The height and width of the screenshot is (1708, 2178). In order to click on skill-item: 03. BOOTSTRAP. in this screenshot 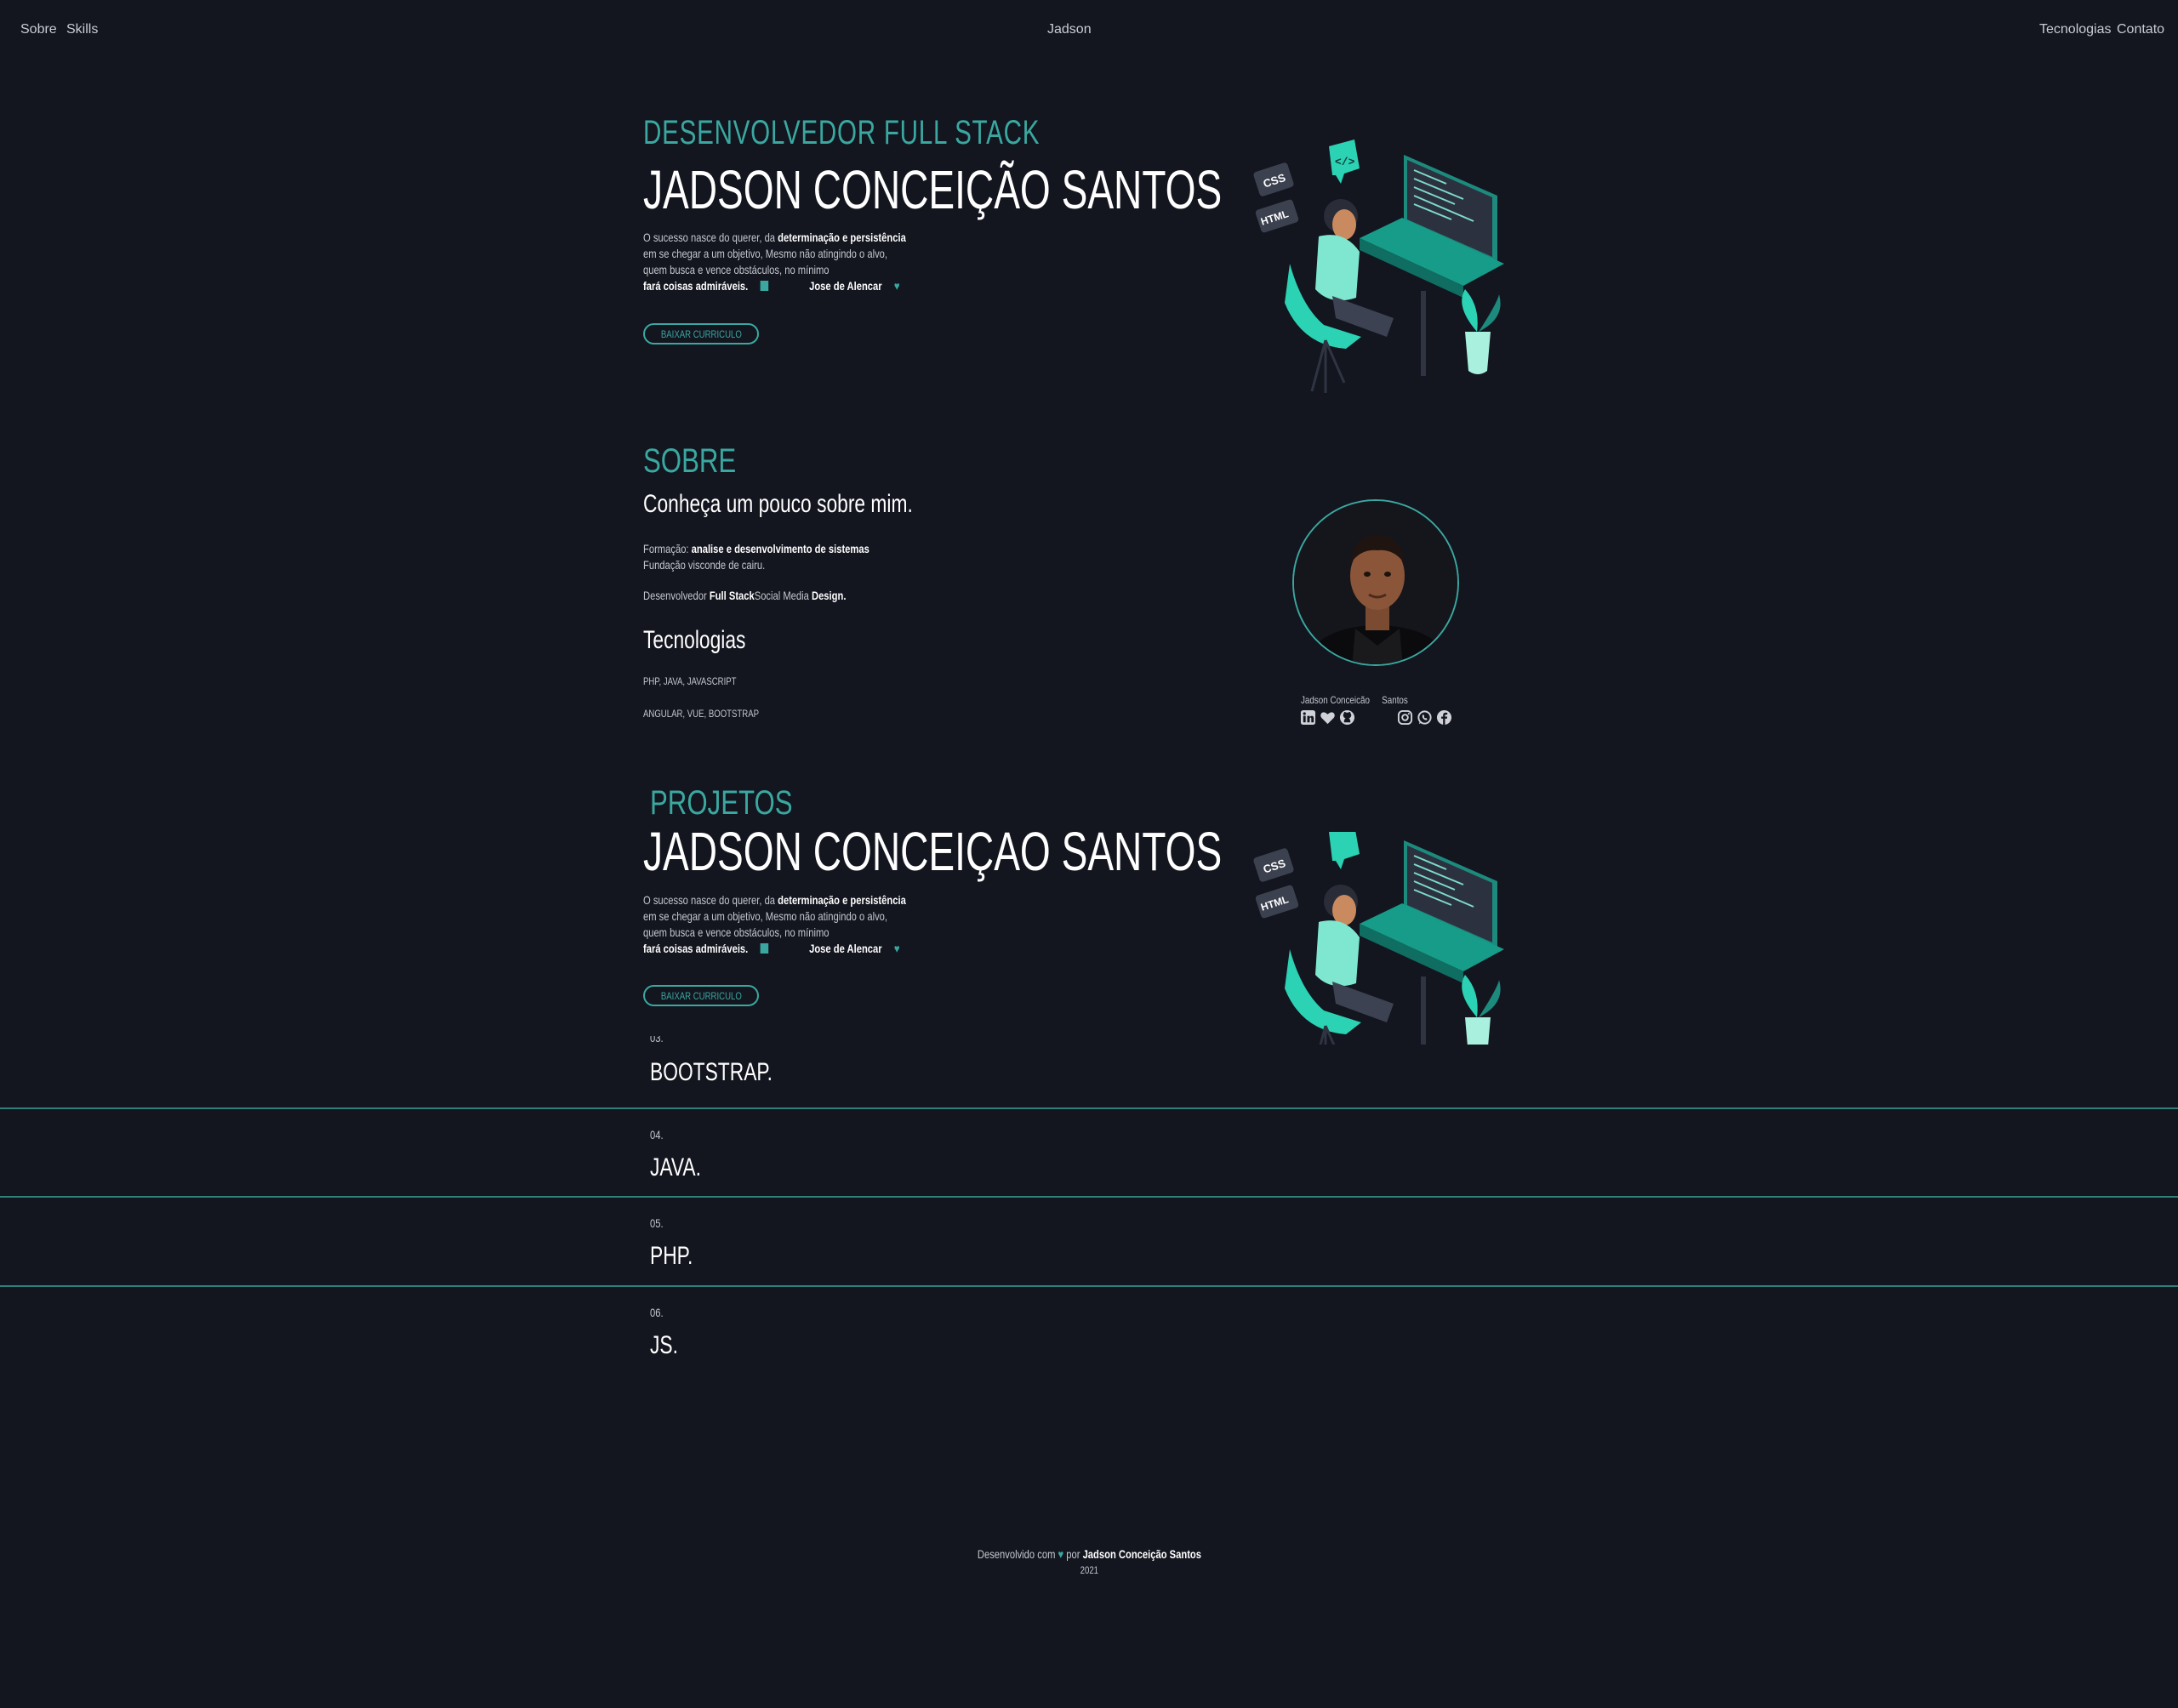, I will do `click(1089, 1071)`.